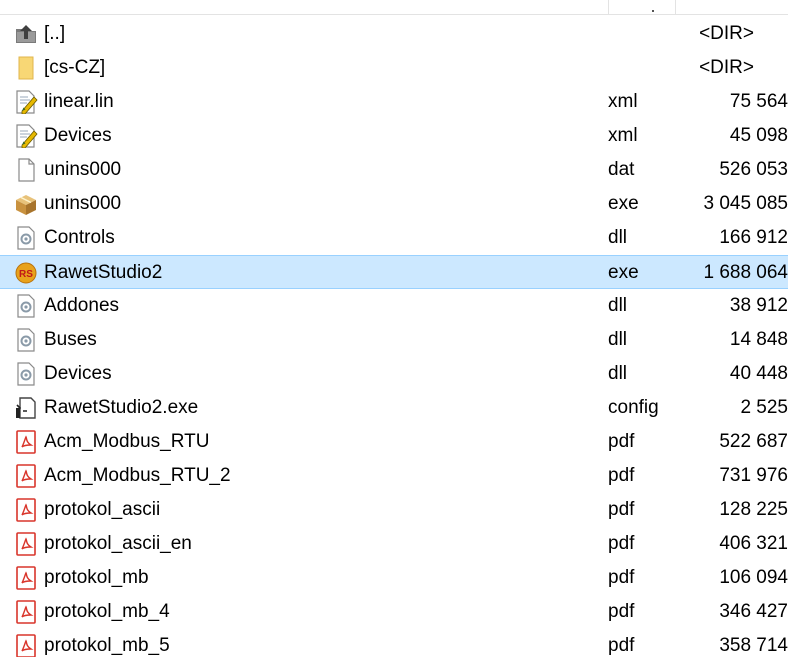 This screenshot has height=657, width=788. What do you see at coordinates (753, 441) in the screenshot?
I see `file-size: 522 687` at bounding box center [753, 441].